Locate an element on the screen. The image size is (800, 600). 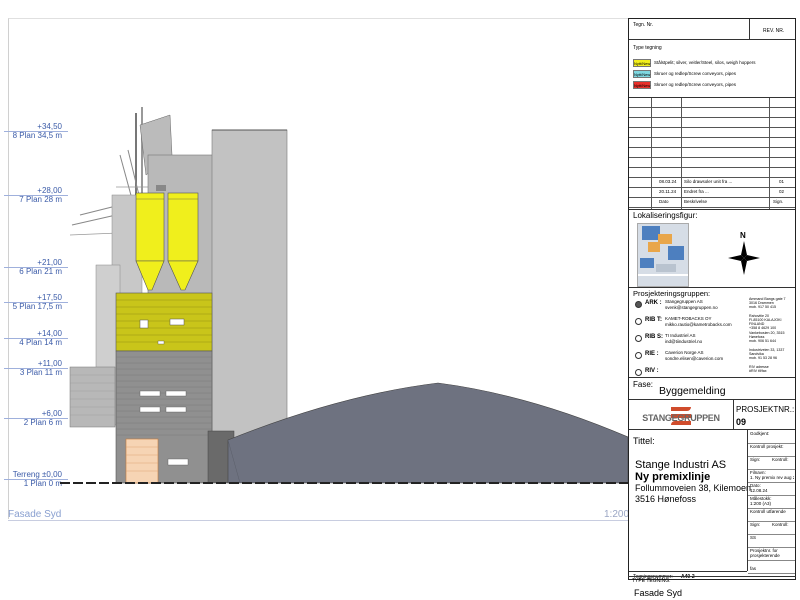
logo-text: STANGEGRUPPEN is located at coordinates (681, 418).